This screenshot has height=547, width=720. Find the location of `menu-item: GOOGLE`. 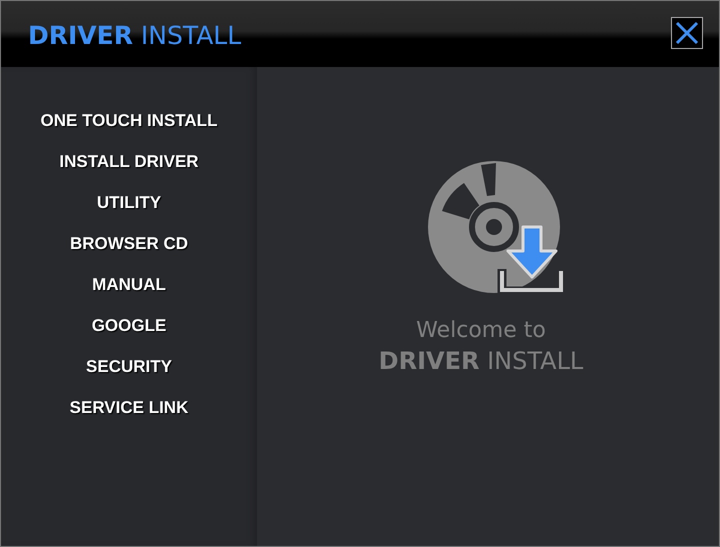

menu-item: GOOGLE is located at coordinates (129, 326).